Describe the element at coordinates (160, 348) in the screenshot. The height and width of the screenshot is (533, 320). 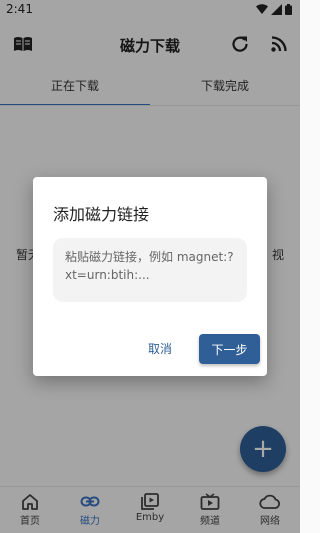
I see `cancel-button: 取消` at that location.